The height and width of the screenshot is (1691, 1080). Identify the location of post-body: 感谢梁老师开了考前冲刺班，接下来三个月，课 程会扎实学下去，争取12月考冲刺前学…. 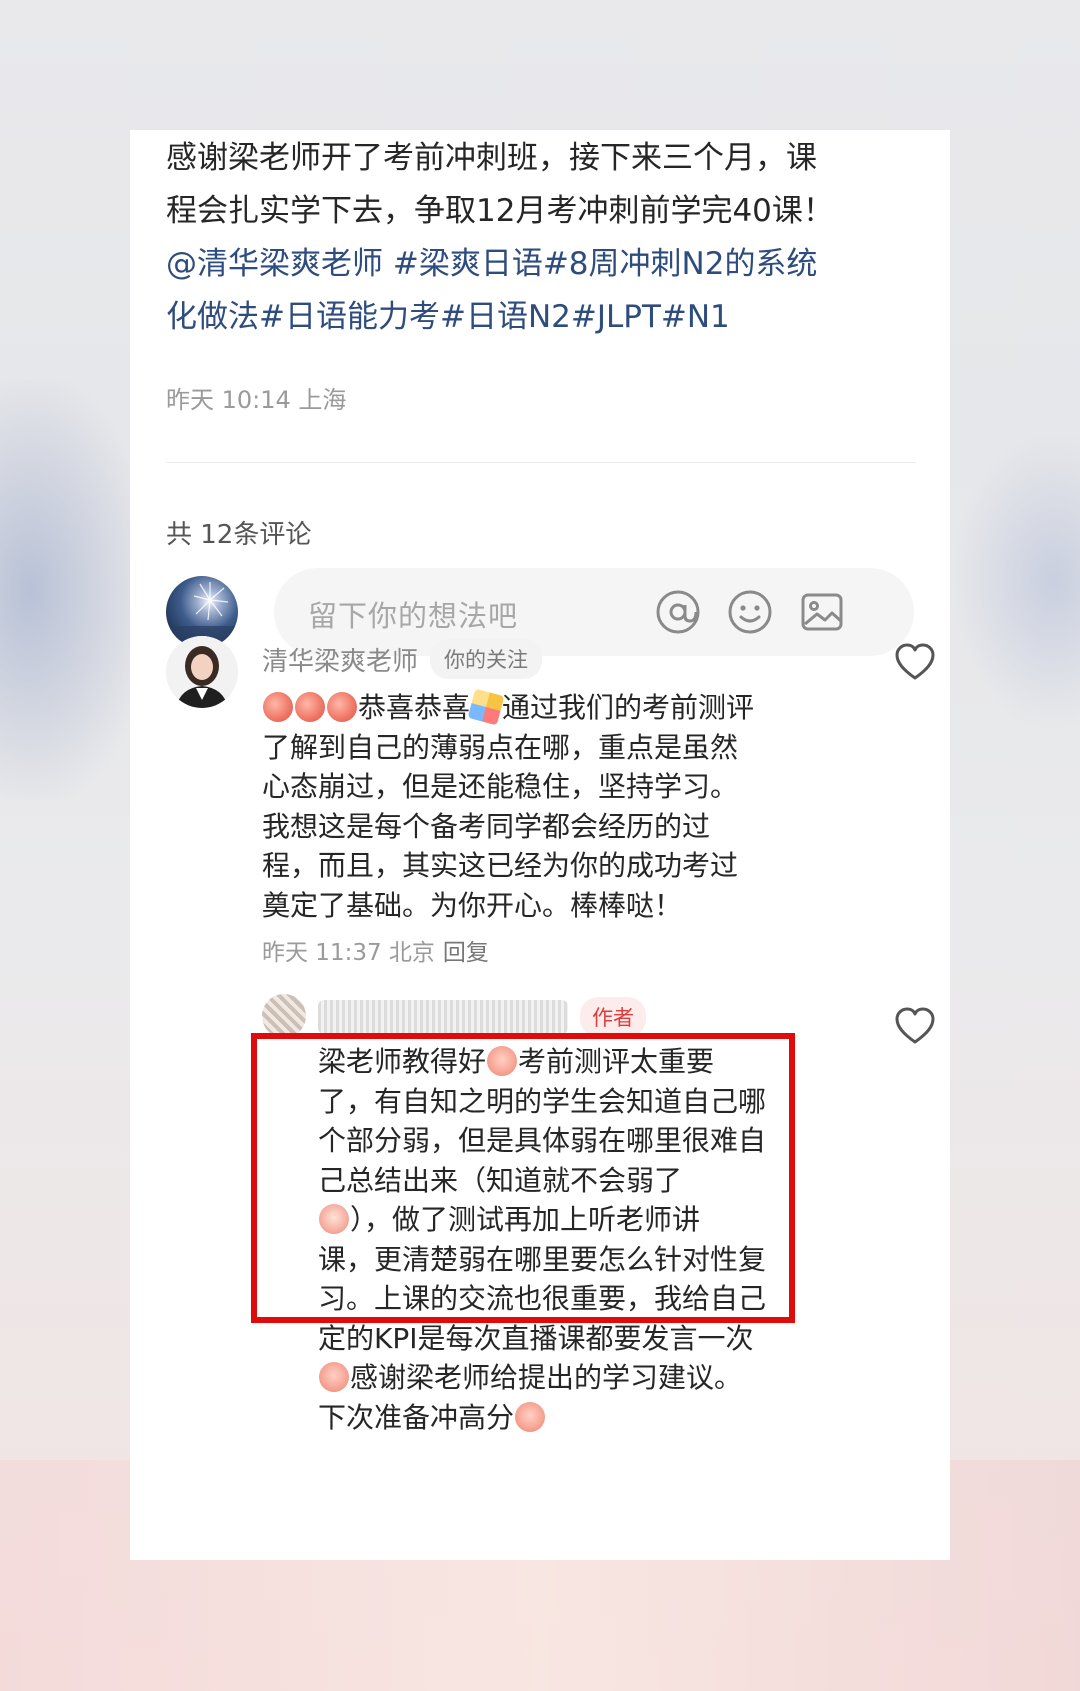
(546, 238).